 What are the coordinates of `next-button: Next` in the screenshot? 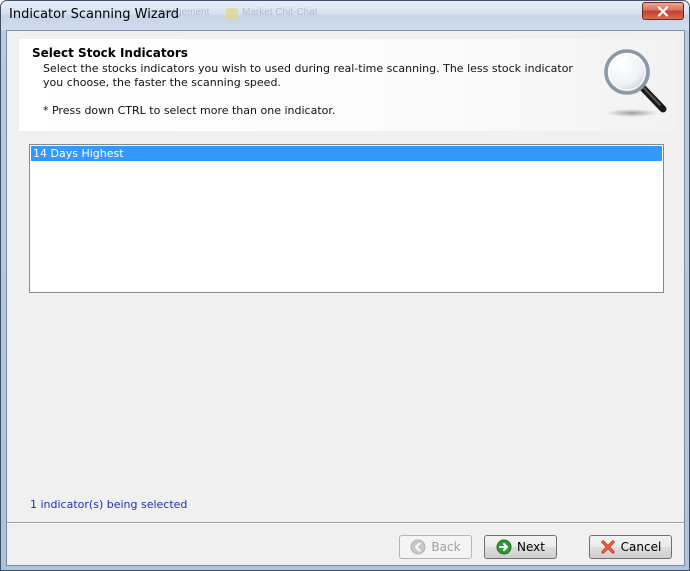 It's located at (520, 547).